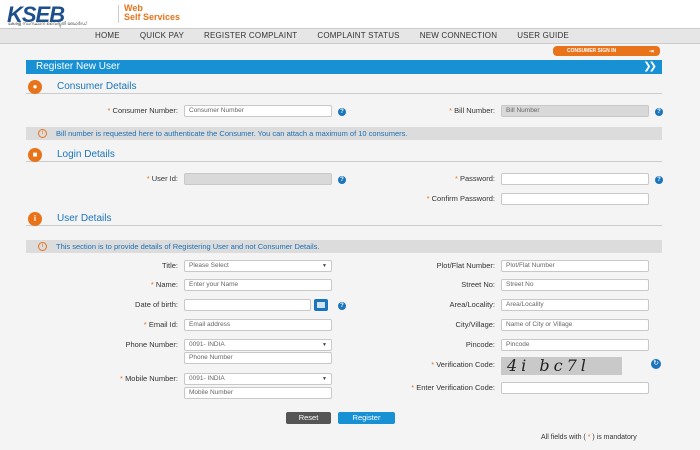 Image resolution: width=700 pixels, height=450 pixels. I want to click on info-circle-icon: i, so click(35, 219).